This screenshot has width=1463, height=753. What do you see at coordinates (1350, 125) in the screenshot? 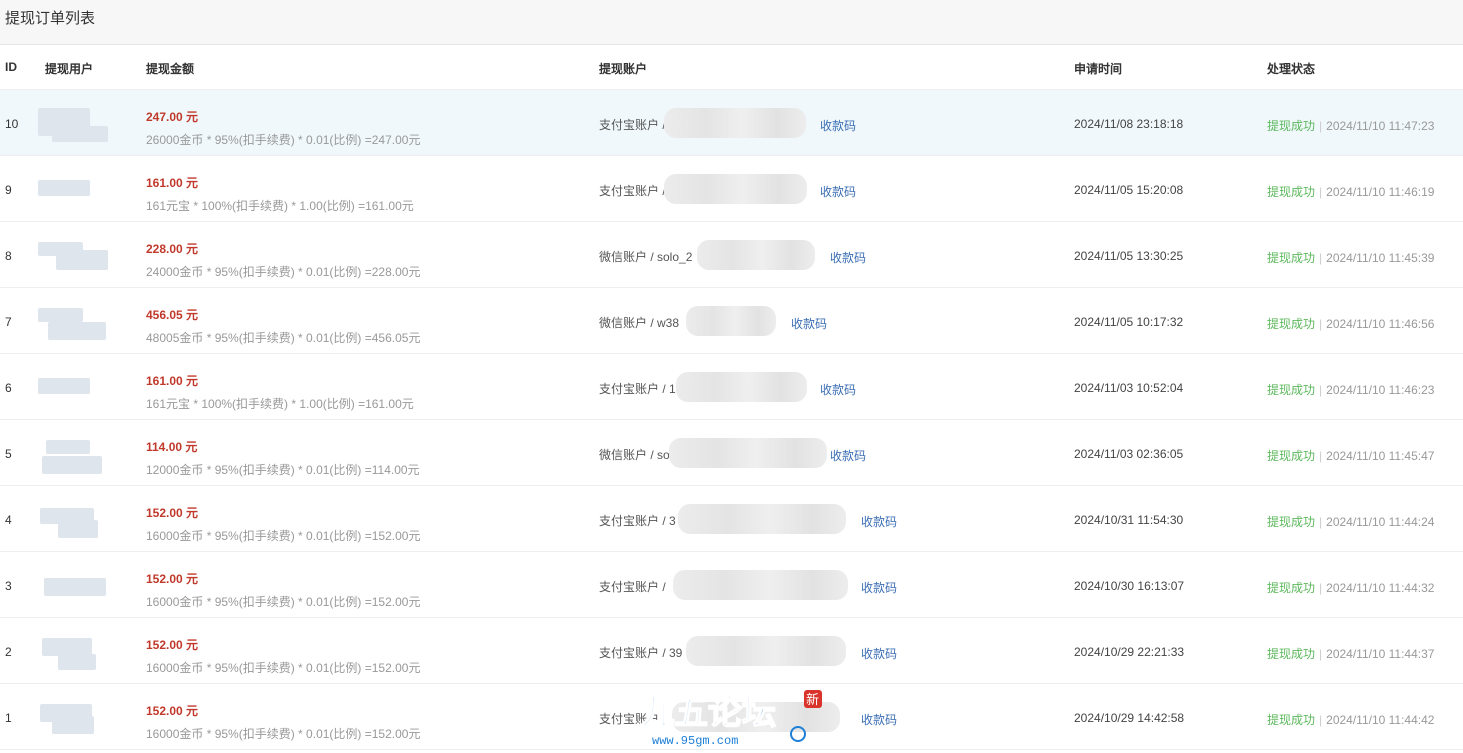
I see `status: 提现成功 | 2024/11/10 11:47:23` at bounding box center [1350, 125].